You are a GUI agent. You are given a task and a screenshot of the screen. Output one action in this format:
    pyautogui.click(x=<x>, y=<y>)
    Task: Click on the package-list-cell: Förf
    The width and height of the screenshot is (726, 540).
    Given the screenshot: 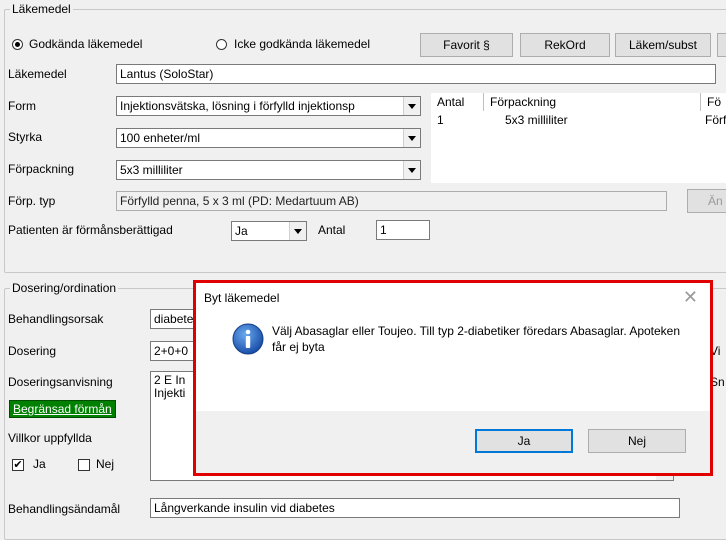 What is the action you would take?
    pyautogui.click(x=715, y=120)
    